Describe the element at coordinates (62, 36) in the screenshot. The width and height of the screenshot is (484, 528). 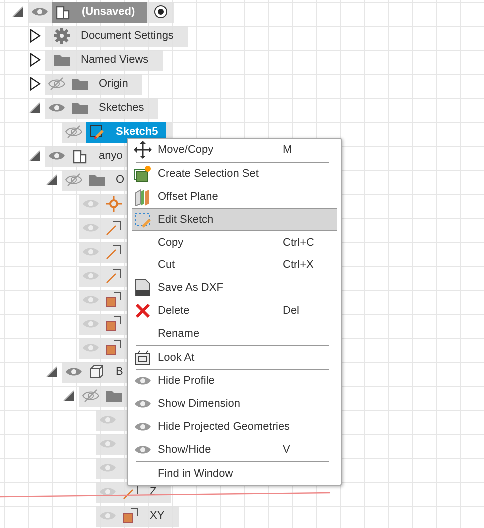
I see `settings-icon` at that location.